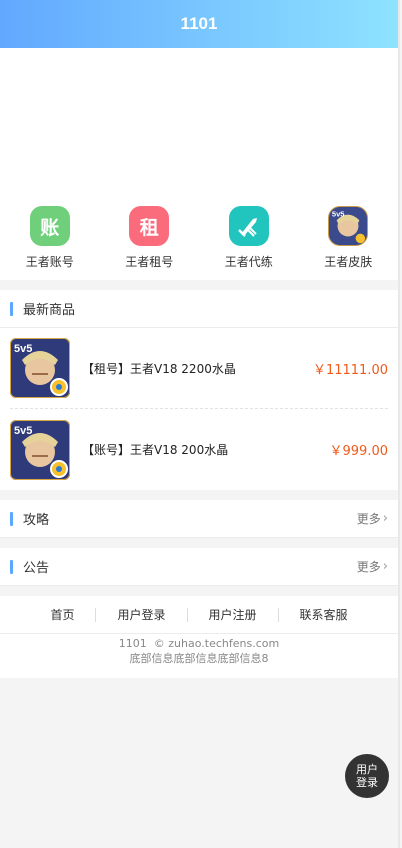 This screenshot has width=402, height=848. What do you see at coordinates (359, 451) in the screenshot?
I see `product-price: ￥999.00` at bounding box center [359, 451].